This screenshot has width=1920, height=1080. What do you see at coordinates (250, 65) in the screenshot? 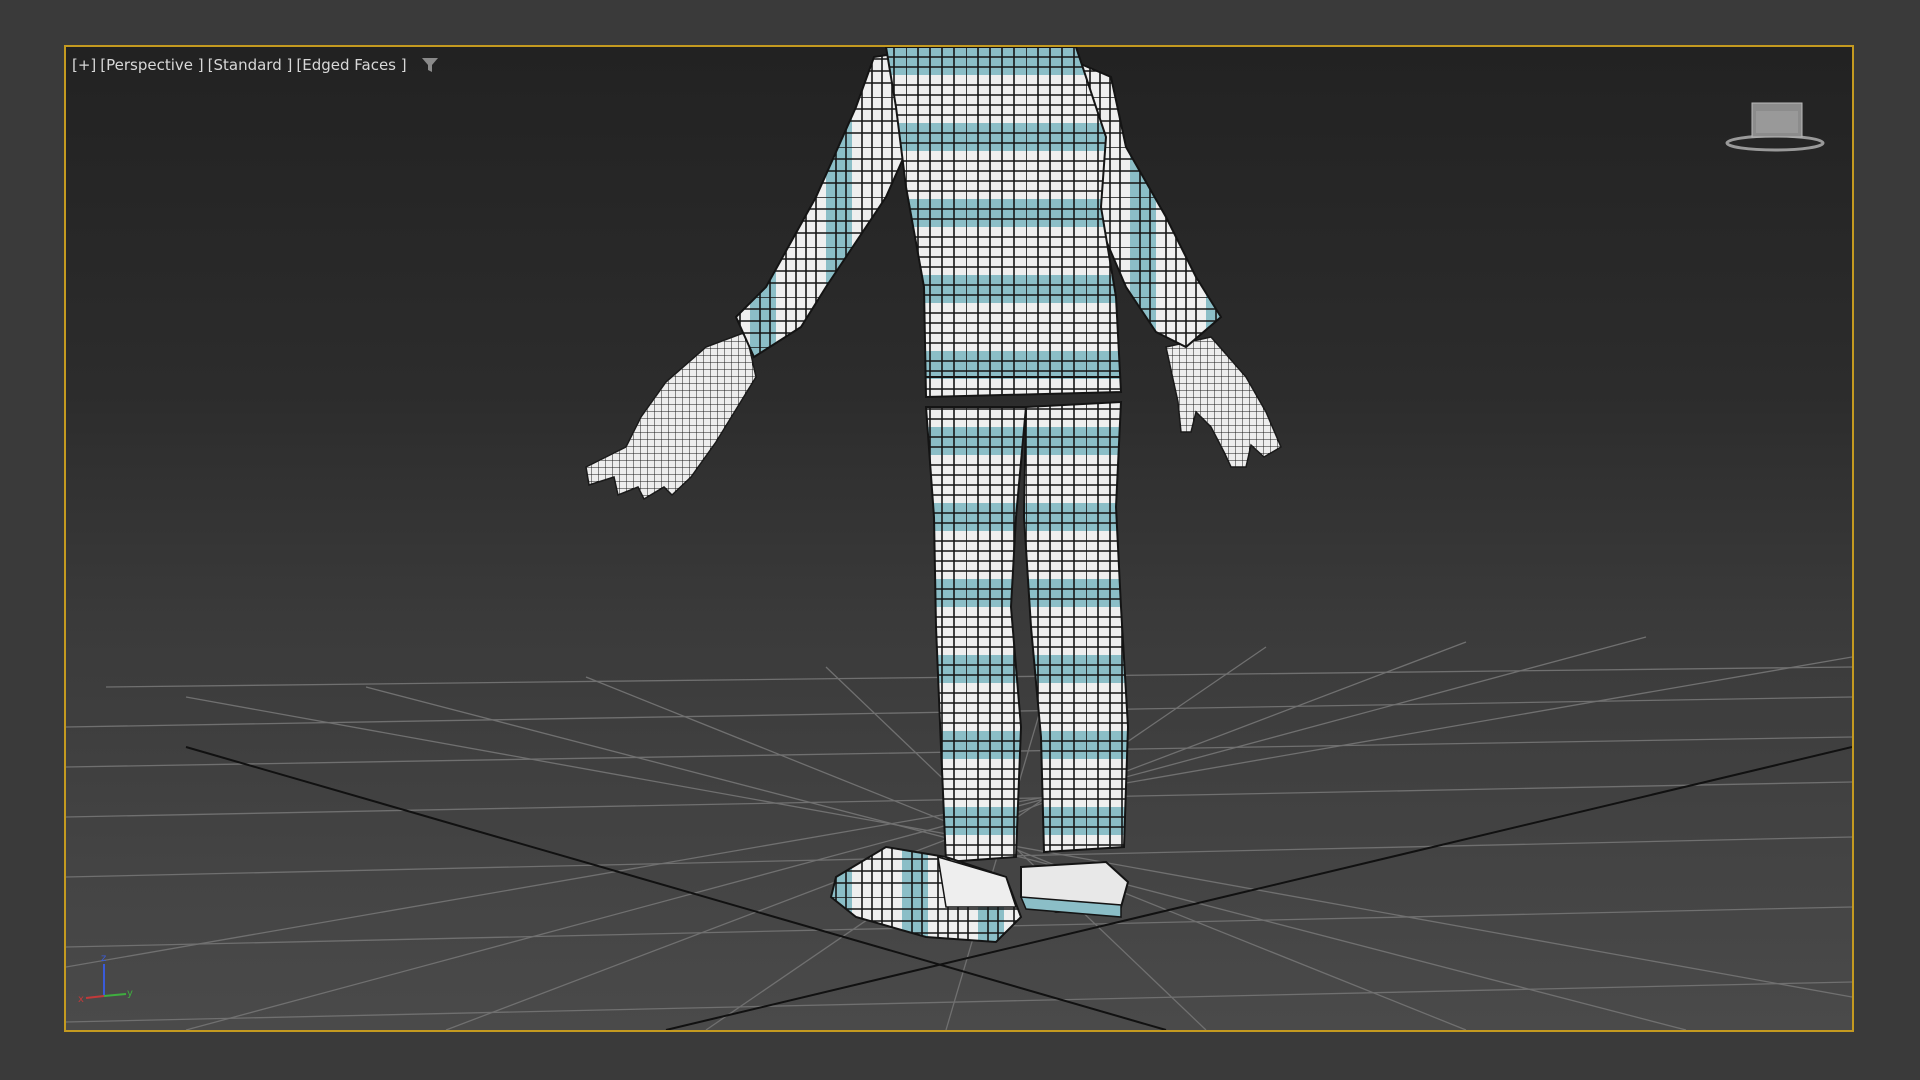
I see `viewport-shading-menu: [Standard ]` at bounding box center [250, 65].